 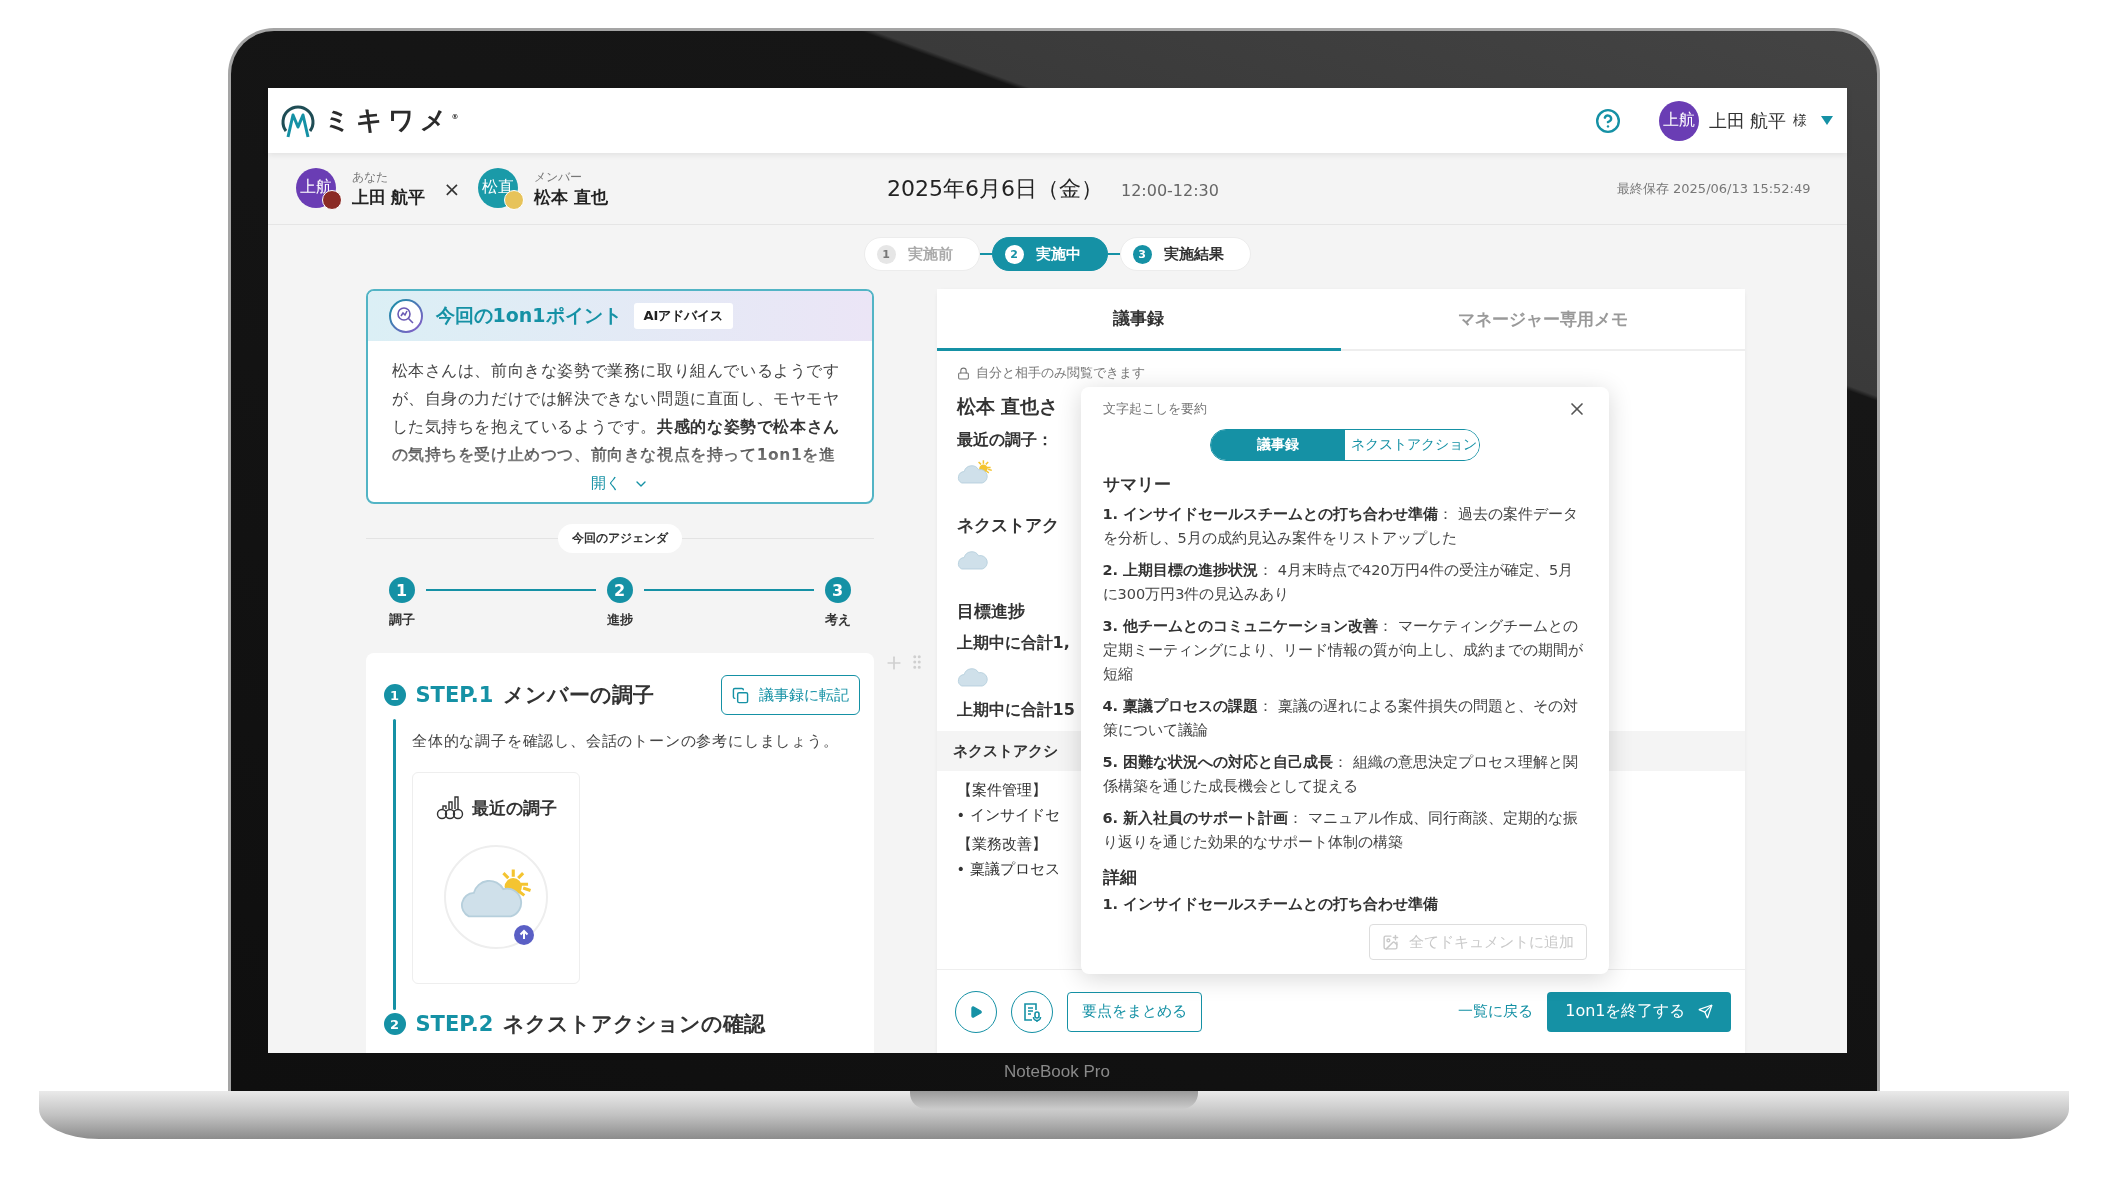 I want to click on image-add-icon, so click(x=1390, y=942).